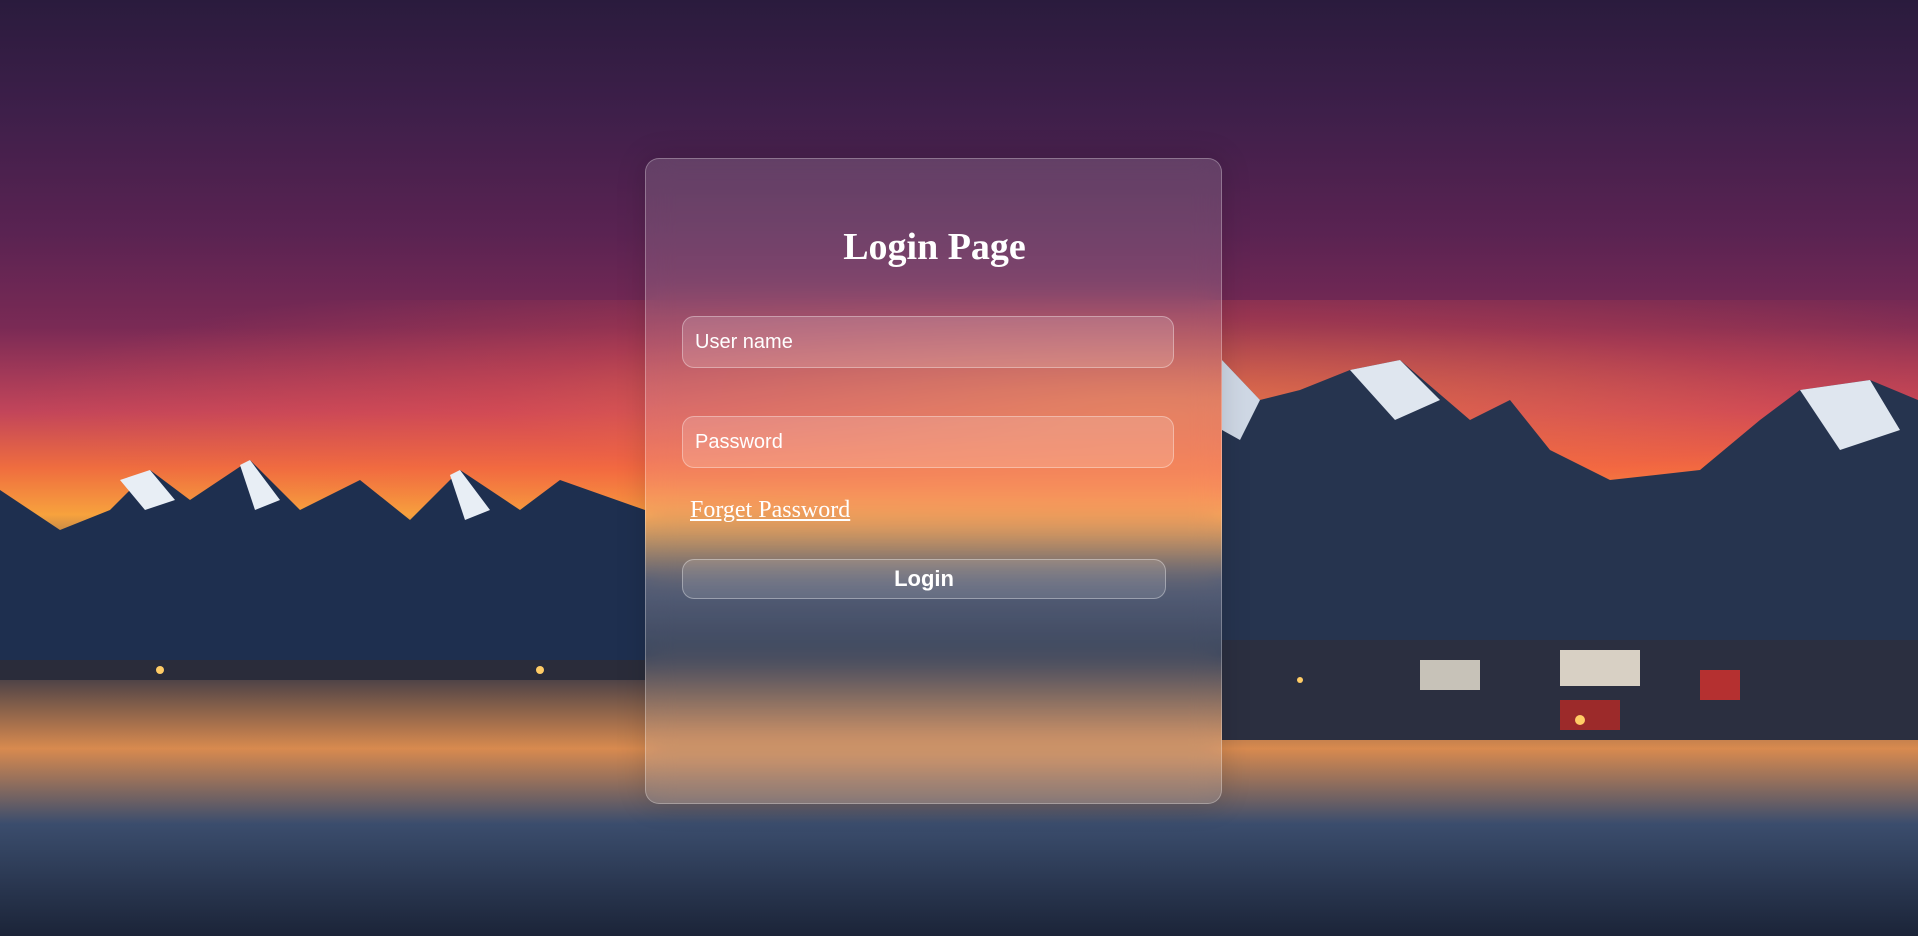 Image resolution: width=1918 pixels, height=936 pixels. Describe the element at coordinates (928, 442) in the screenshot. I see `password-input` at that location.